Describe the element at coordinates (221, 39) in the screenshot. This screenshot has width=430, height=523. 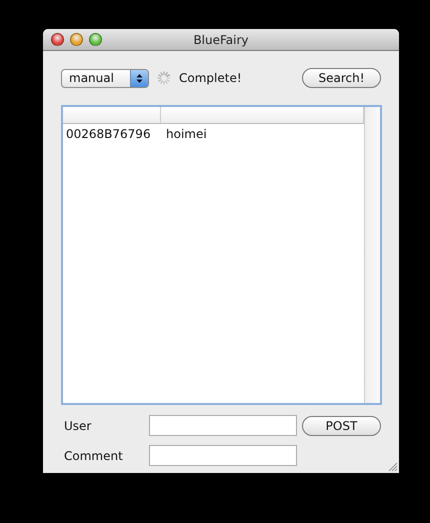
I see `window-title: BlueFairy` at that location.